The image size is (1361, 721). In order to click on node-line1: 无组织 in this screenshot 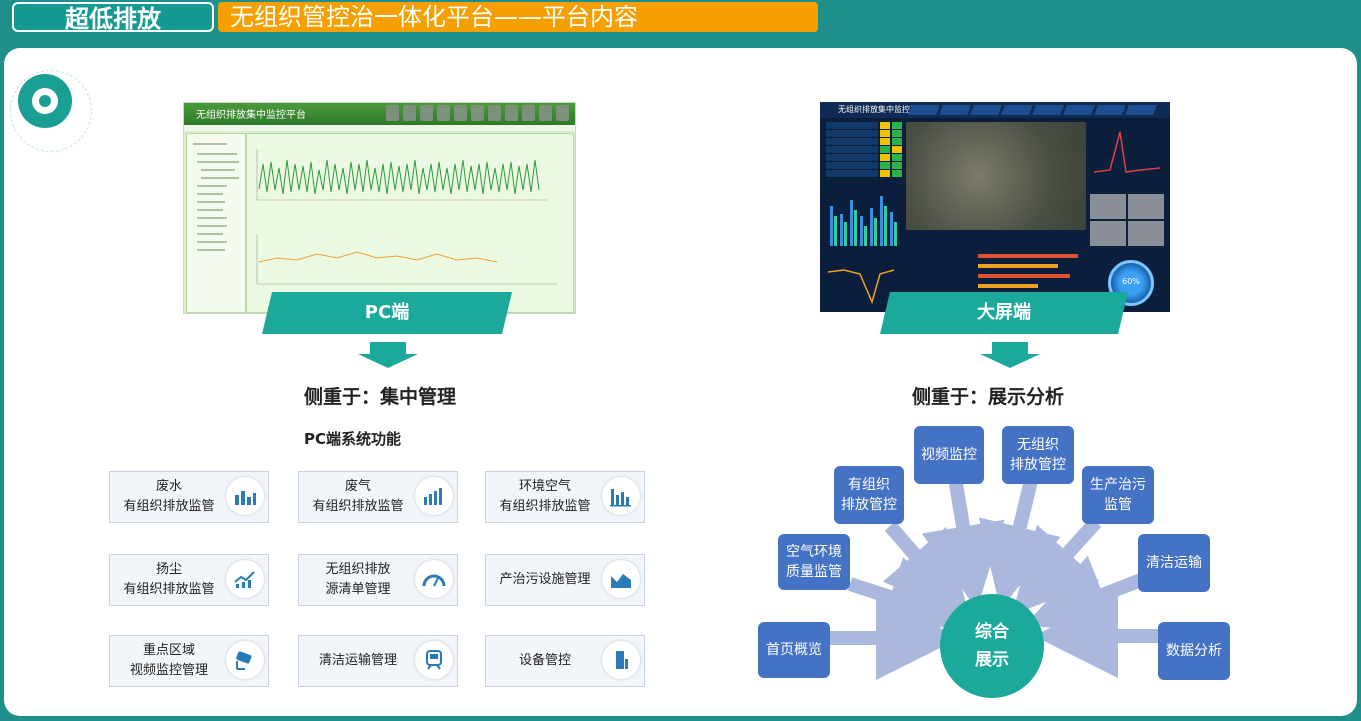, I will do `click(1038, 445)`.